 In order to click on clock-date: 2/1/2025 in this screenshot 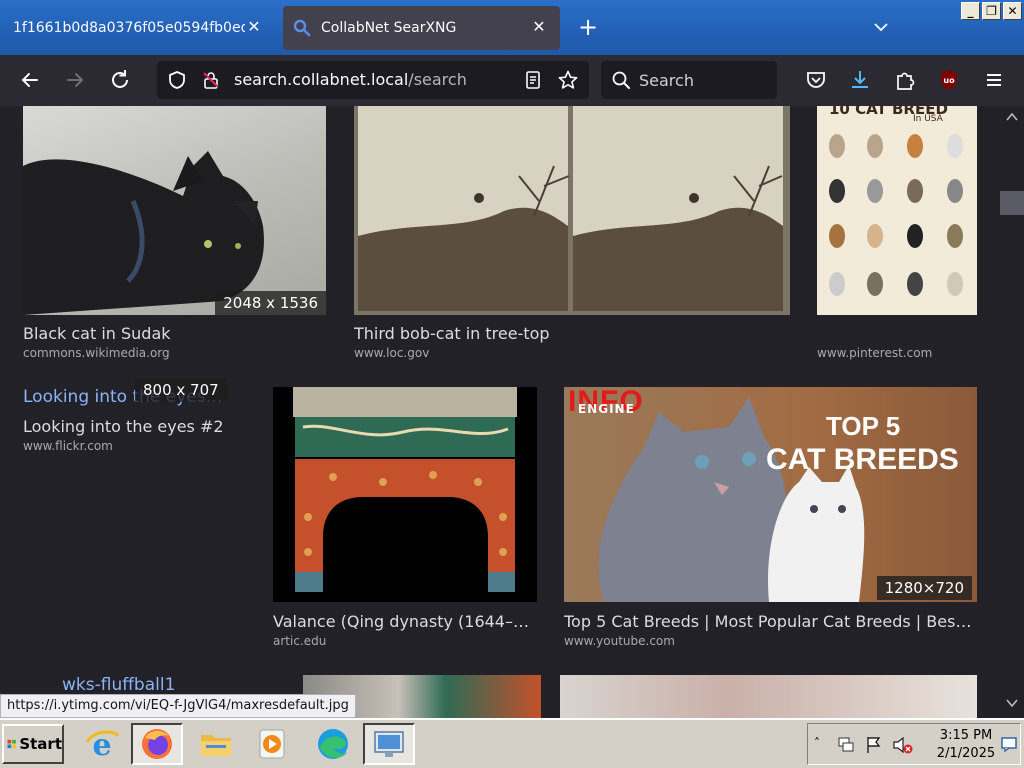, I will do `click(966, 753)`.